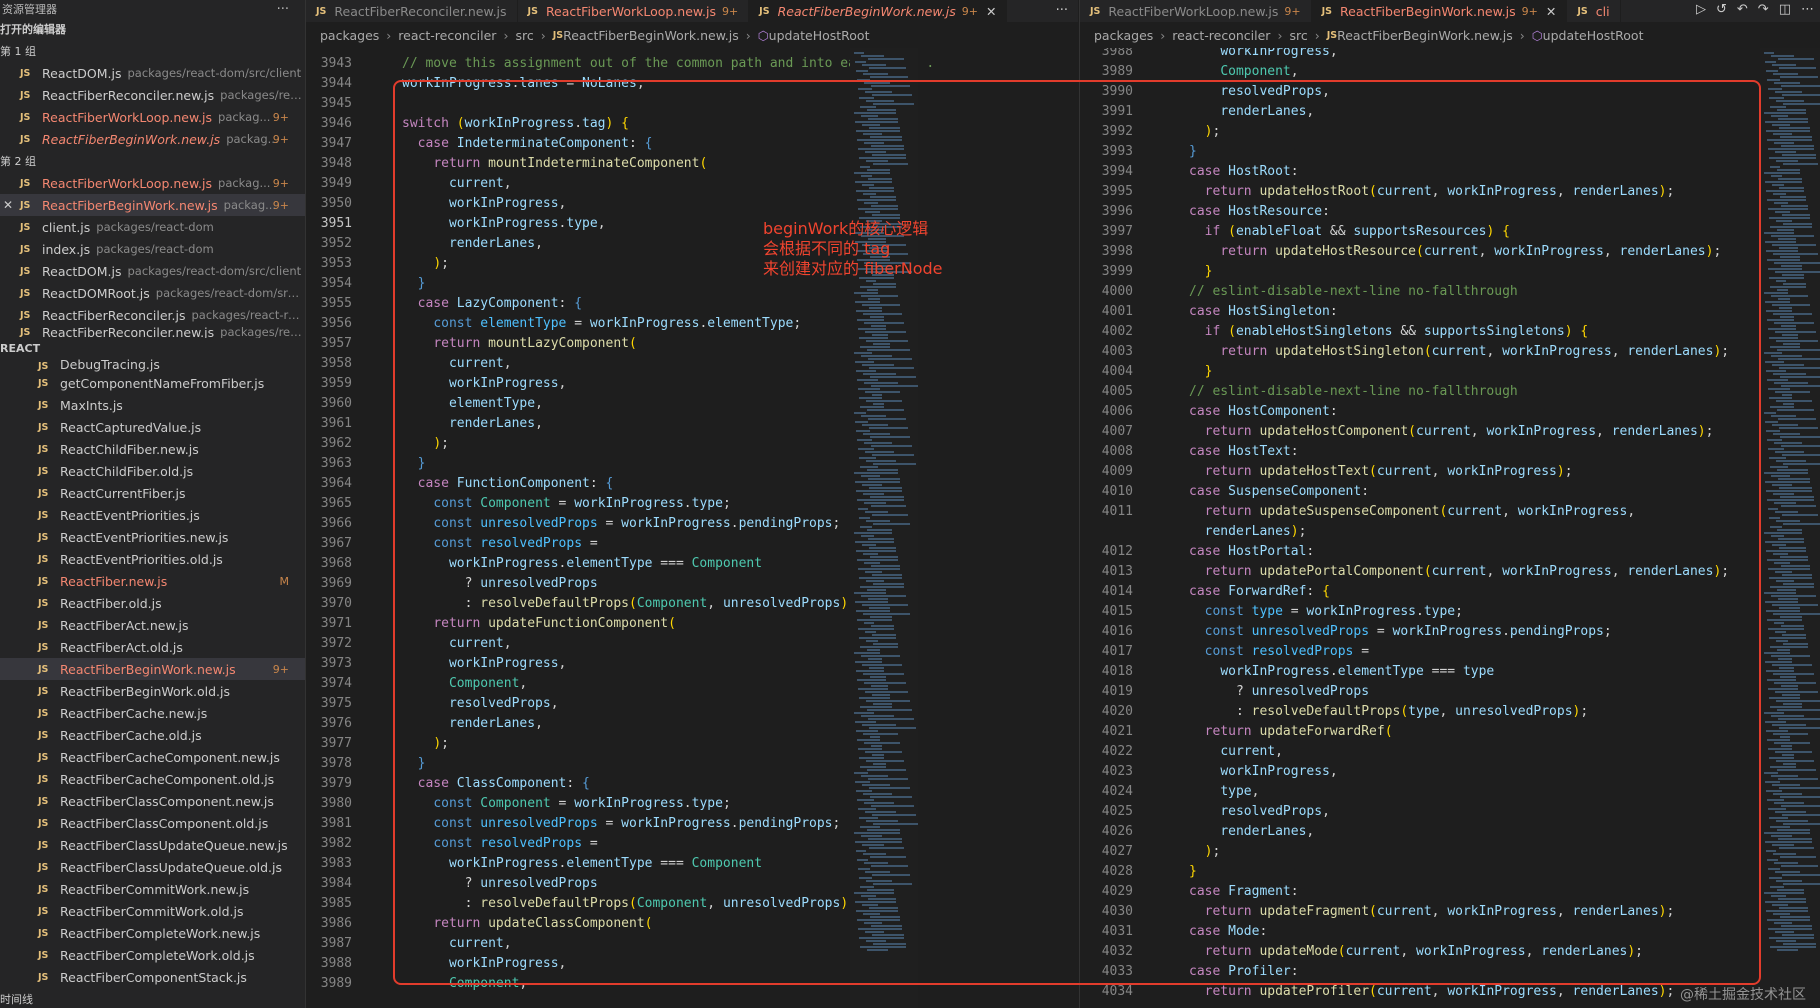  What do you see at coordinates (152, 933) in the screenshot?
I see `tree-file-item: JS ReactFiberCompleteWork.new.js` at bounding box center [152, 933].